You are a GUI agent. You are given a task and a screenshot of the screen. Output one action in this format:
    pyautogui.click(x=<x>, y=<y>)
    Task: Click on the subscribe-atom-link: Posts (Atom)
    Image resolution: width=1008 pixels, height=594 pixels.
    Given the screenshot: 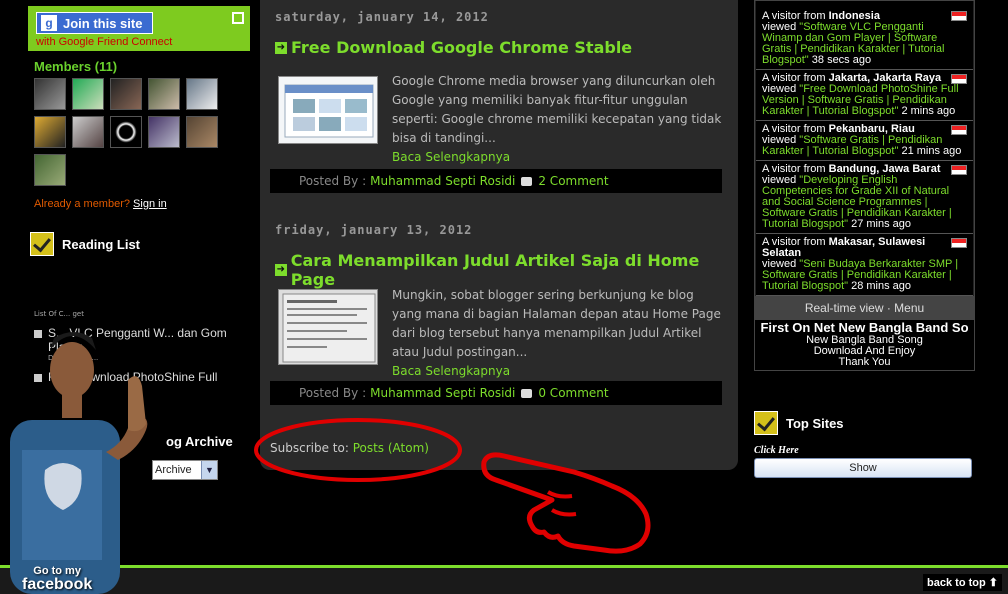 What is the action you would take?
    pyautogui.click(x=391, y=448)
    